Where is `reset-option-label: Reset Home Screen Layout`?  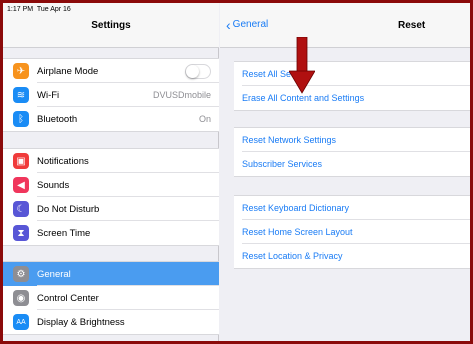
reset-option-label: Reset Home Screen Layout is located at coordinates (297, 232).